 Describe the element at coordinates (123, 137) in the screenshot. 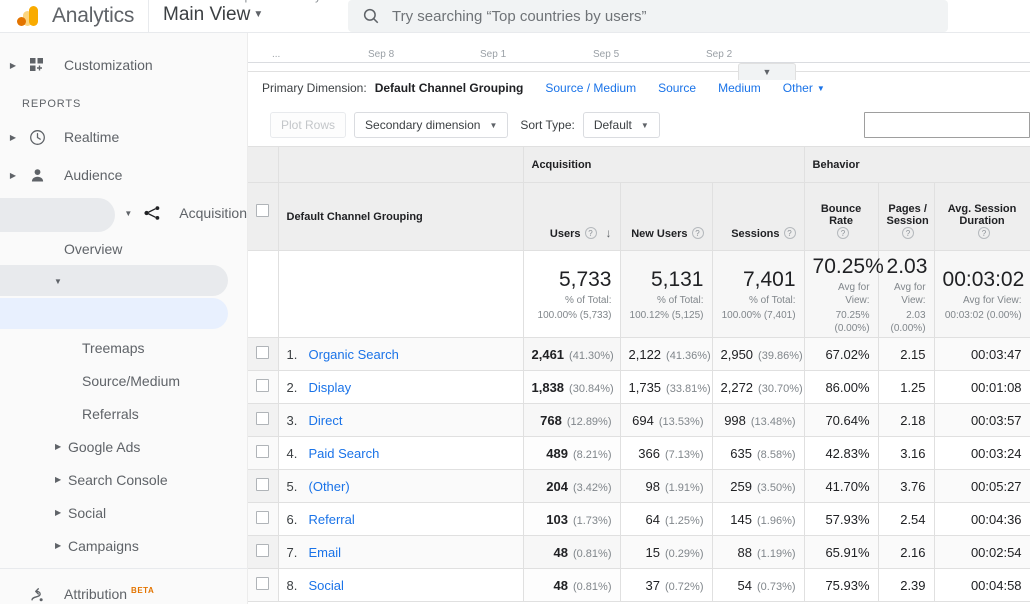

I see `sidebar-item-realtime: ▶ Realtime` at that location.